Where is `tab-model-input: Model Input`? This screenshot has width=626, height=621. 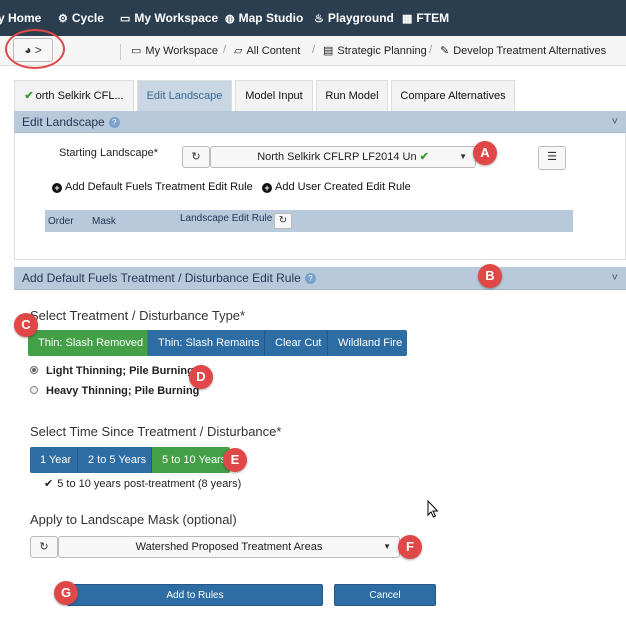 tab-model-input: Model Input is located at coordinates (274, 95).